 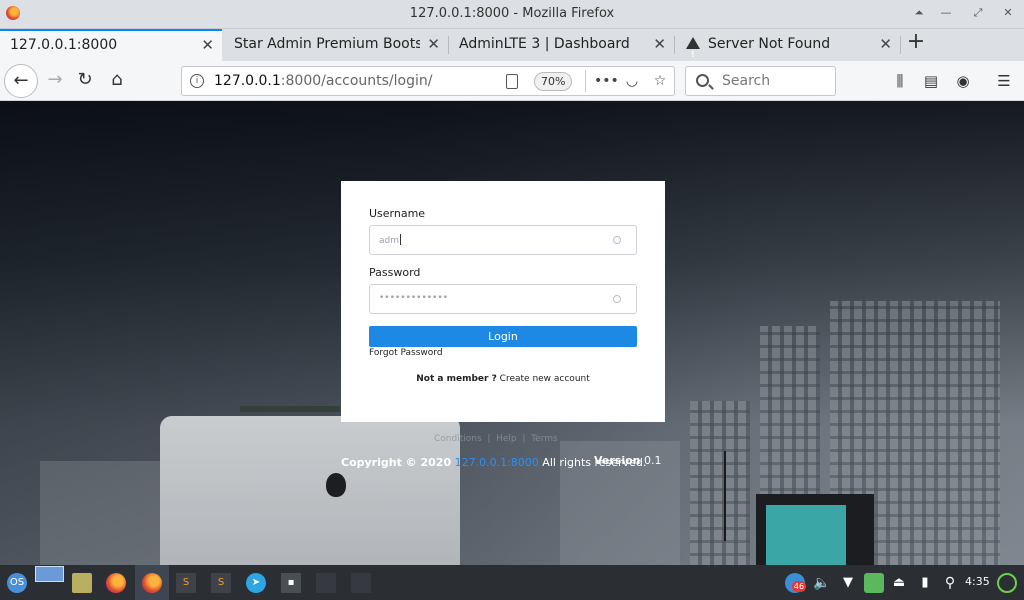 I want to click on library-icon: ⫼, so click(x=900, y=81).